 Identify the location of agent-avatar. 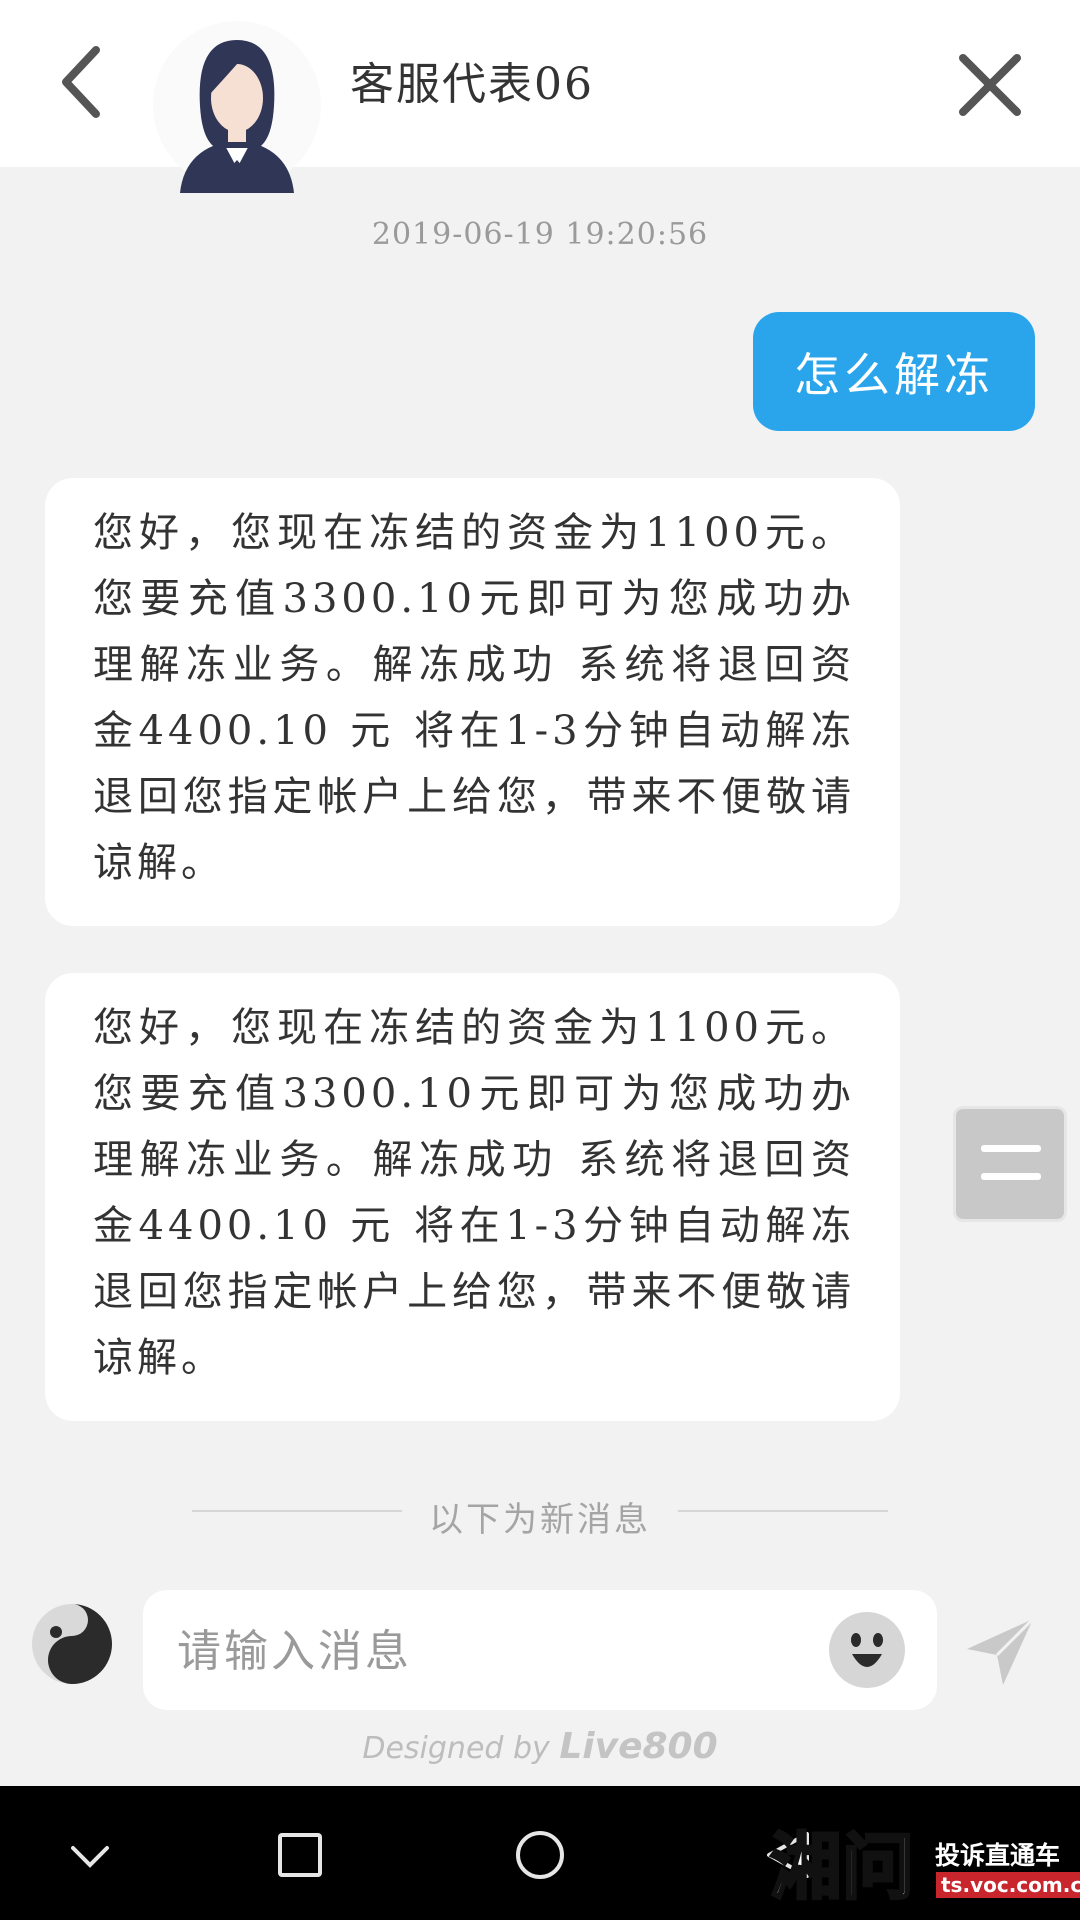
(237, 107).